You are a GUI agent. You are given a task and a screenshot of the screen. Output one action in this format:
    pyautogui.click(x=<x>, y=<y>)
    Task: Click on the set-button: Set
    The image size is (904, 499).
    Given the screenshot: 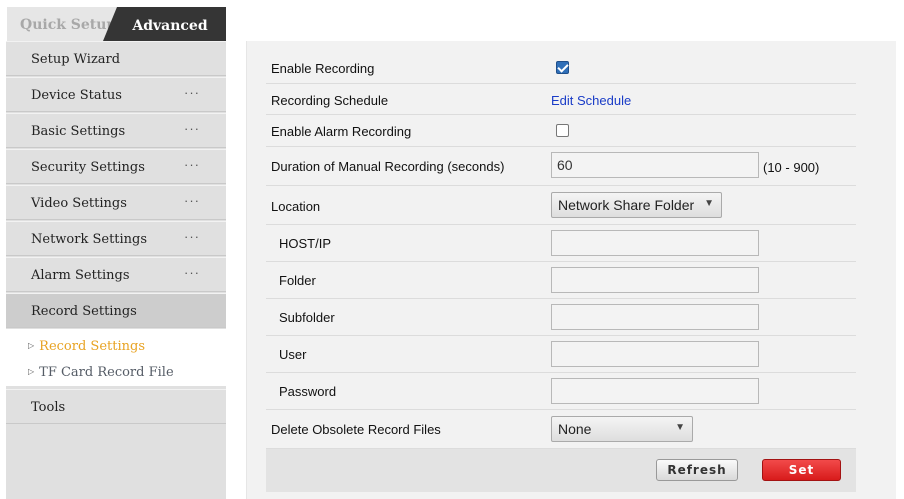 What is the action you would take?
    pyautogui.click(x=801, y=470)
    